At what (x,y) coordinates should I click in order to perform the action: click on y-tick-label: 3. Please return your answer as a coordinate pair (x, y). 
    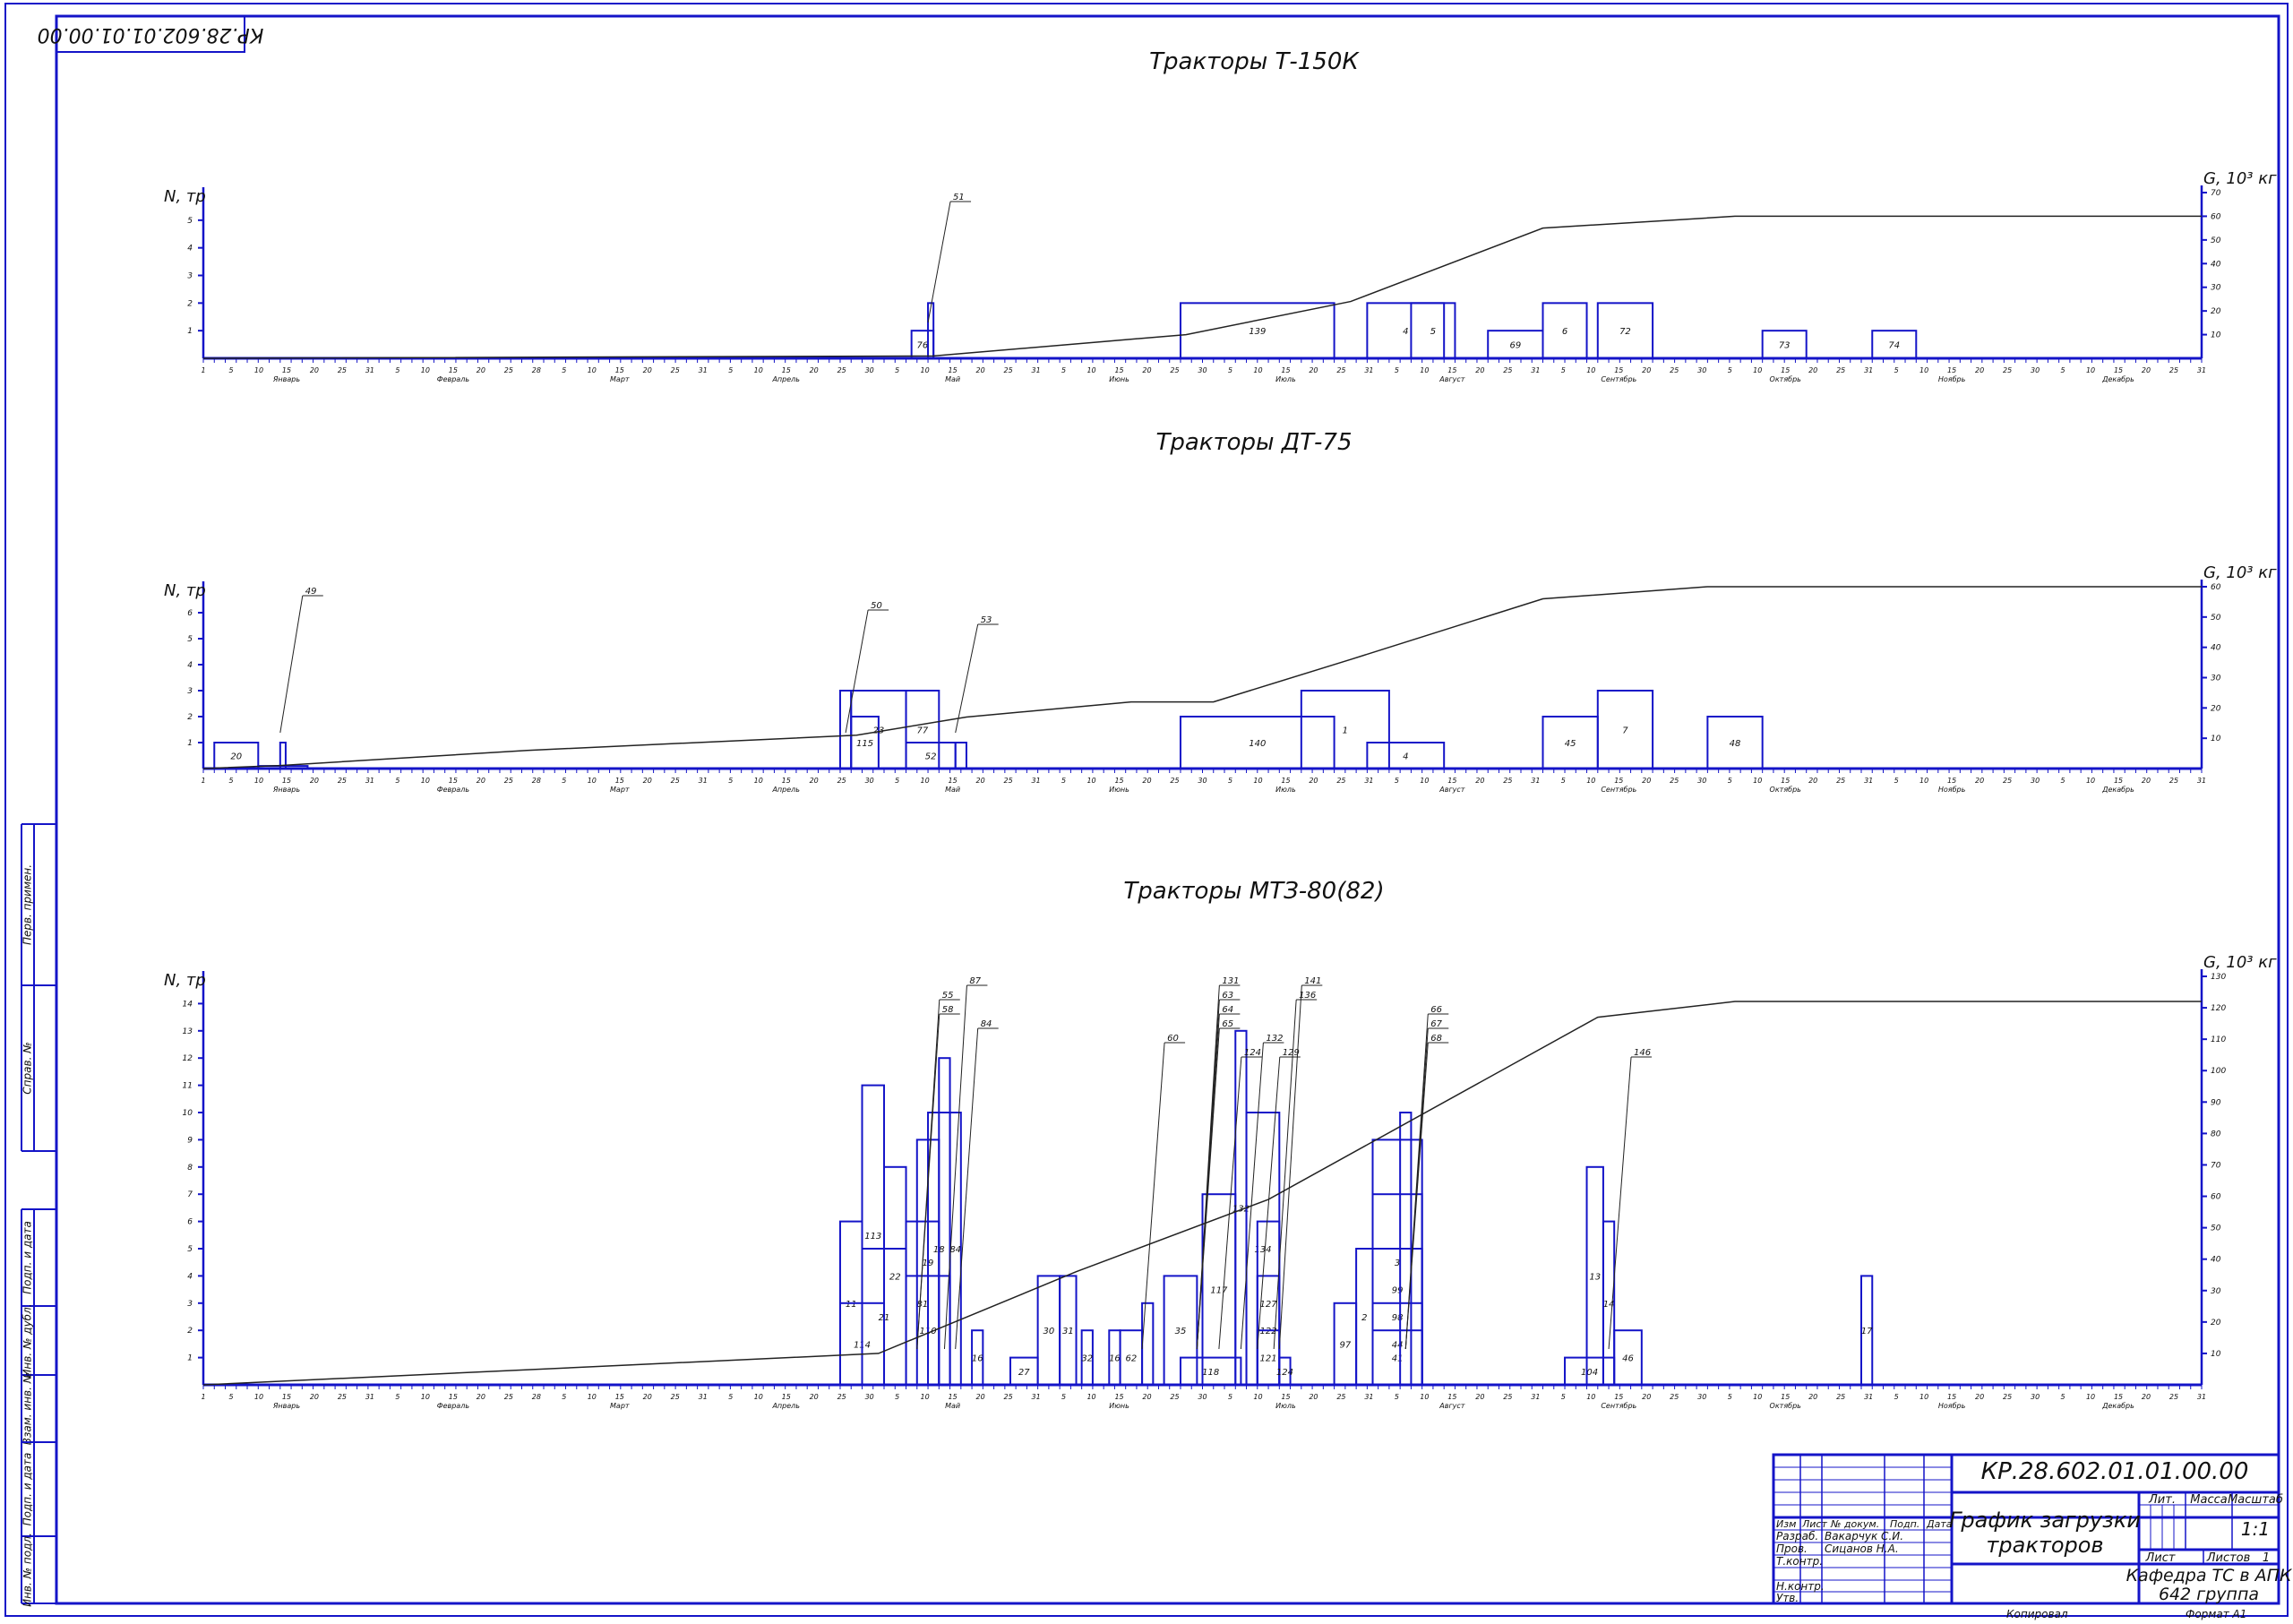
    Looking at the image, I should click on (190, 276).